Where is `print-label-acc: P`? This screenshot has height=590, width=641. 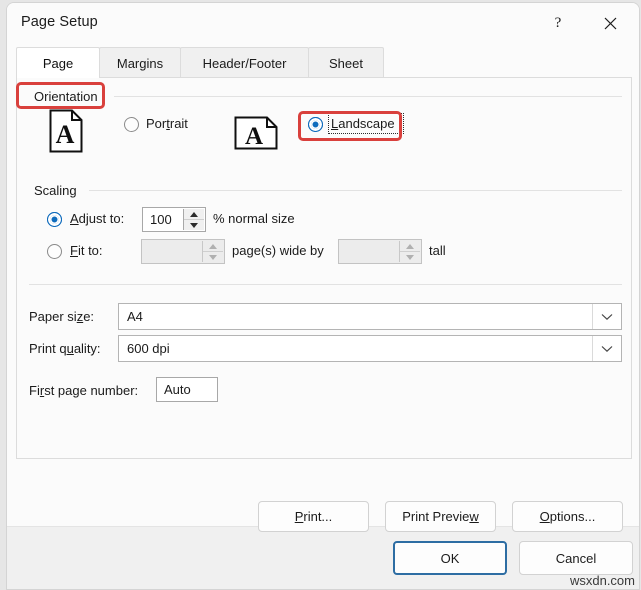 print-label-acc: P is located at coordinates (299, 516).